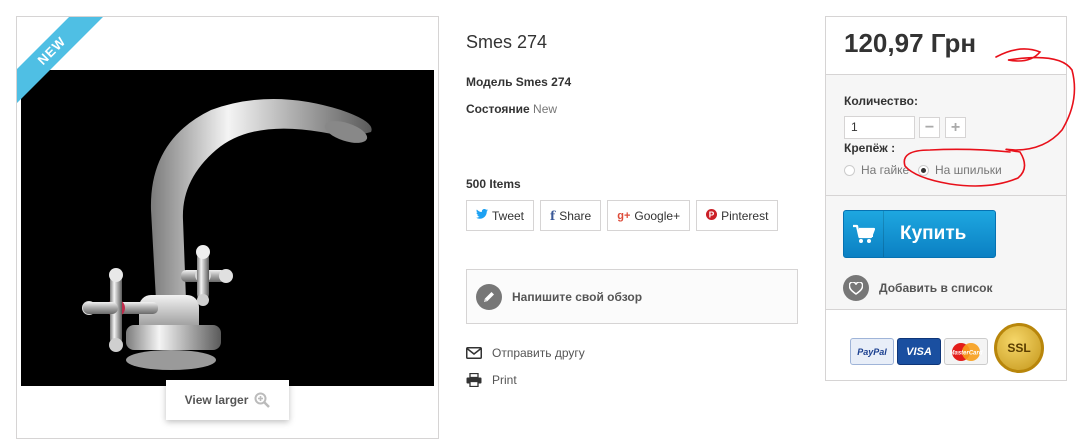 Image resolution: width=1078 pixels, height=445 pixels. I want to click on tweet-button: Tweet, so click(500, 215).